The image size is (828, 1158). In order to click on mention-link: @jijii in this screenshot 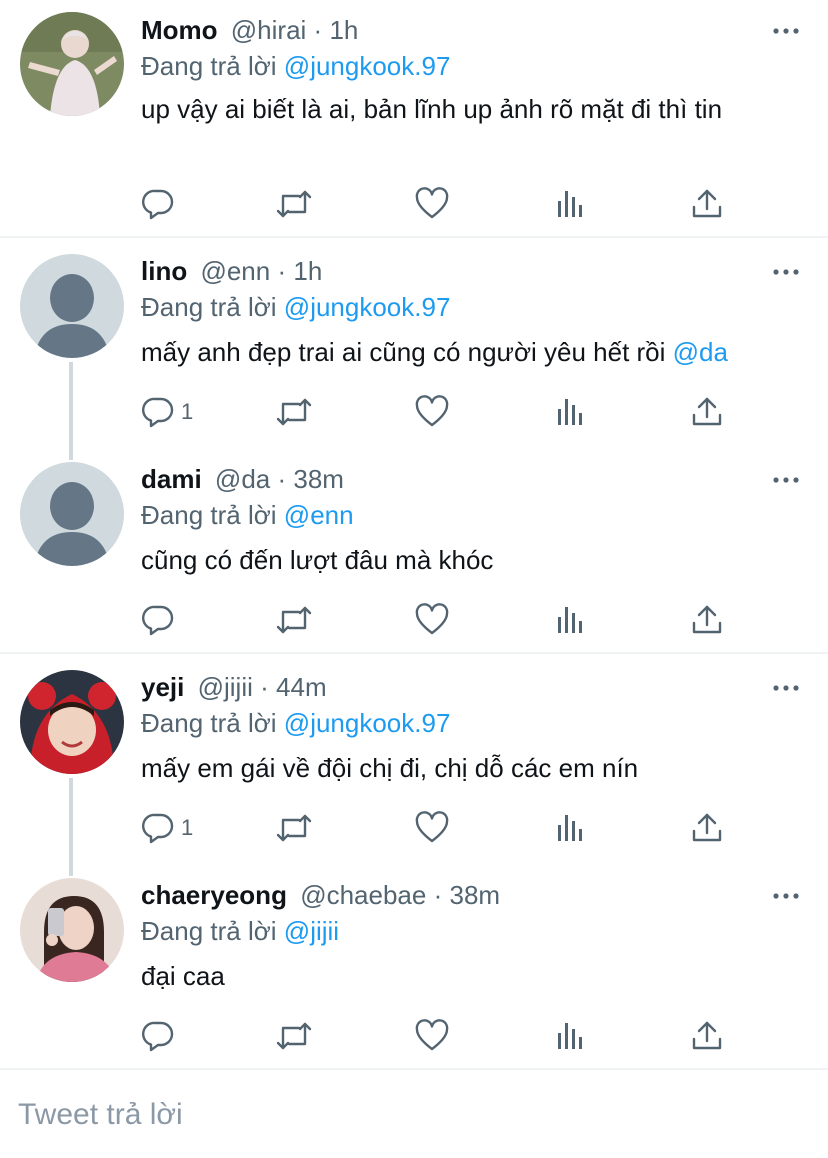, I will do `click(311, 931)`.